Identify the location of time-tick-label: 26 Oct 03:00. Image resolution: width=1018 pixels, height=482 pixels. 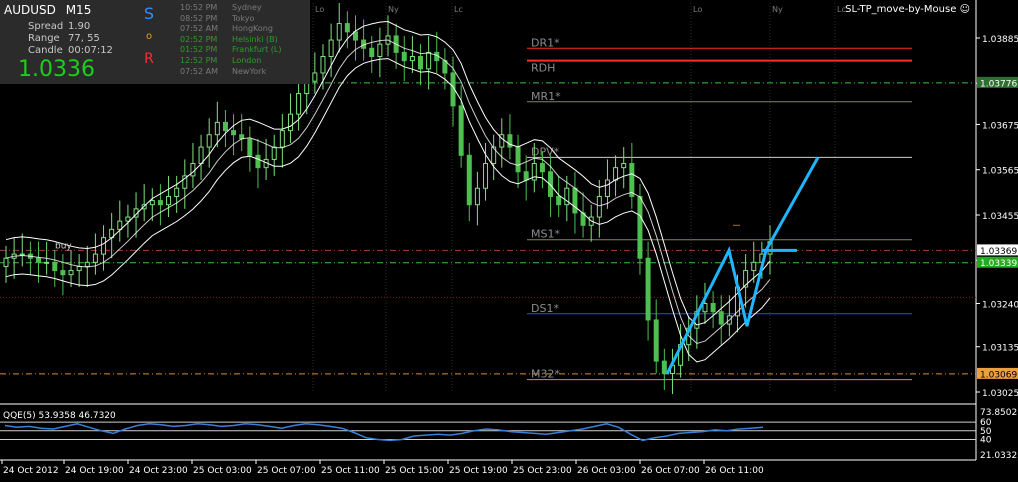
(606, 471).